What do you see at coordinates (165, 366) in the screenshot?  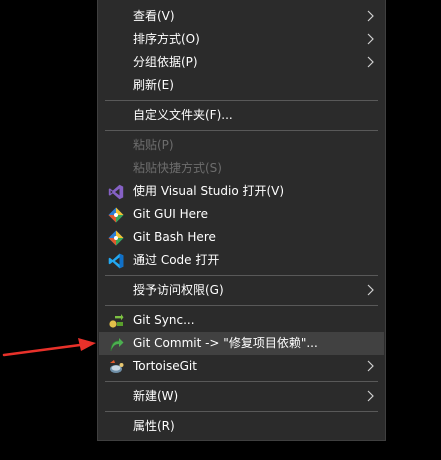 I see `menu-item-label: TortoiseGit` at bounding box center [165, 366].